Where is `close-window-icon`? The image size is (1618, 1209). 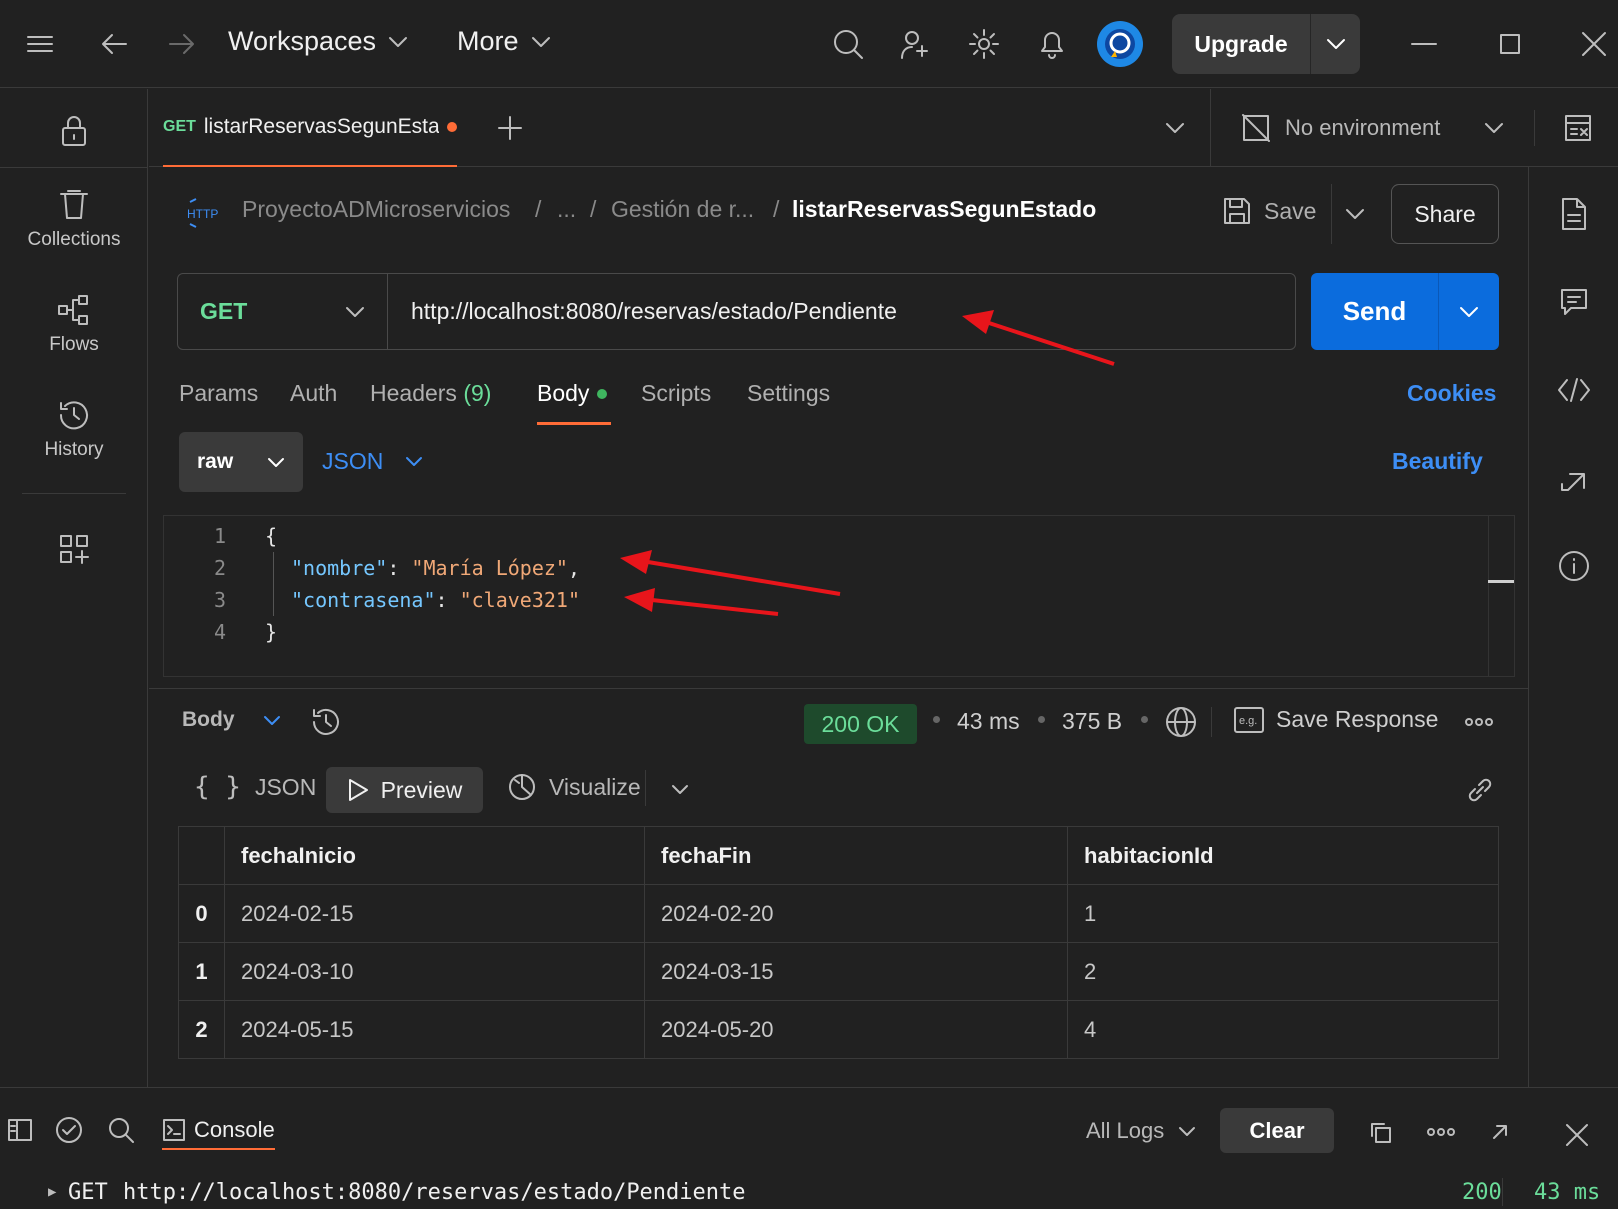 close-window-icon is located at coordinates (1594, 44).